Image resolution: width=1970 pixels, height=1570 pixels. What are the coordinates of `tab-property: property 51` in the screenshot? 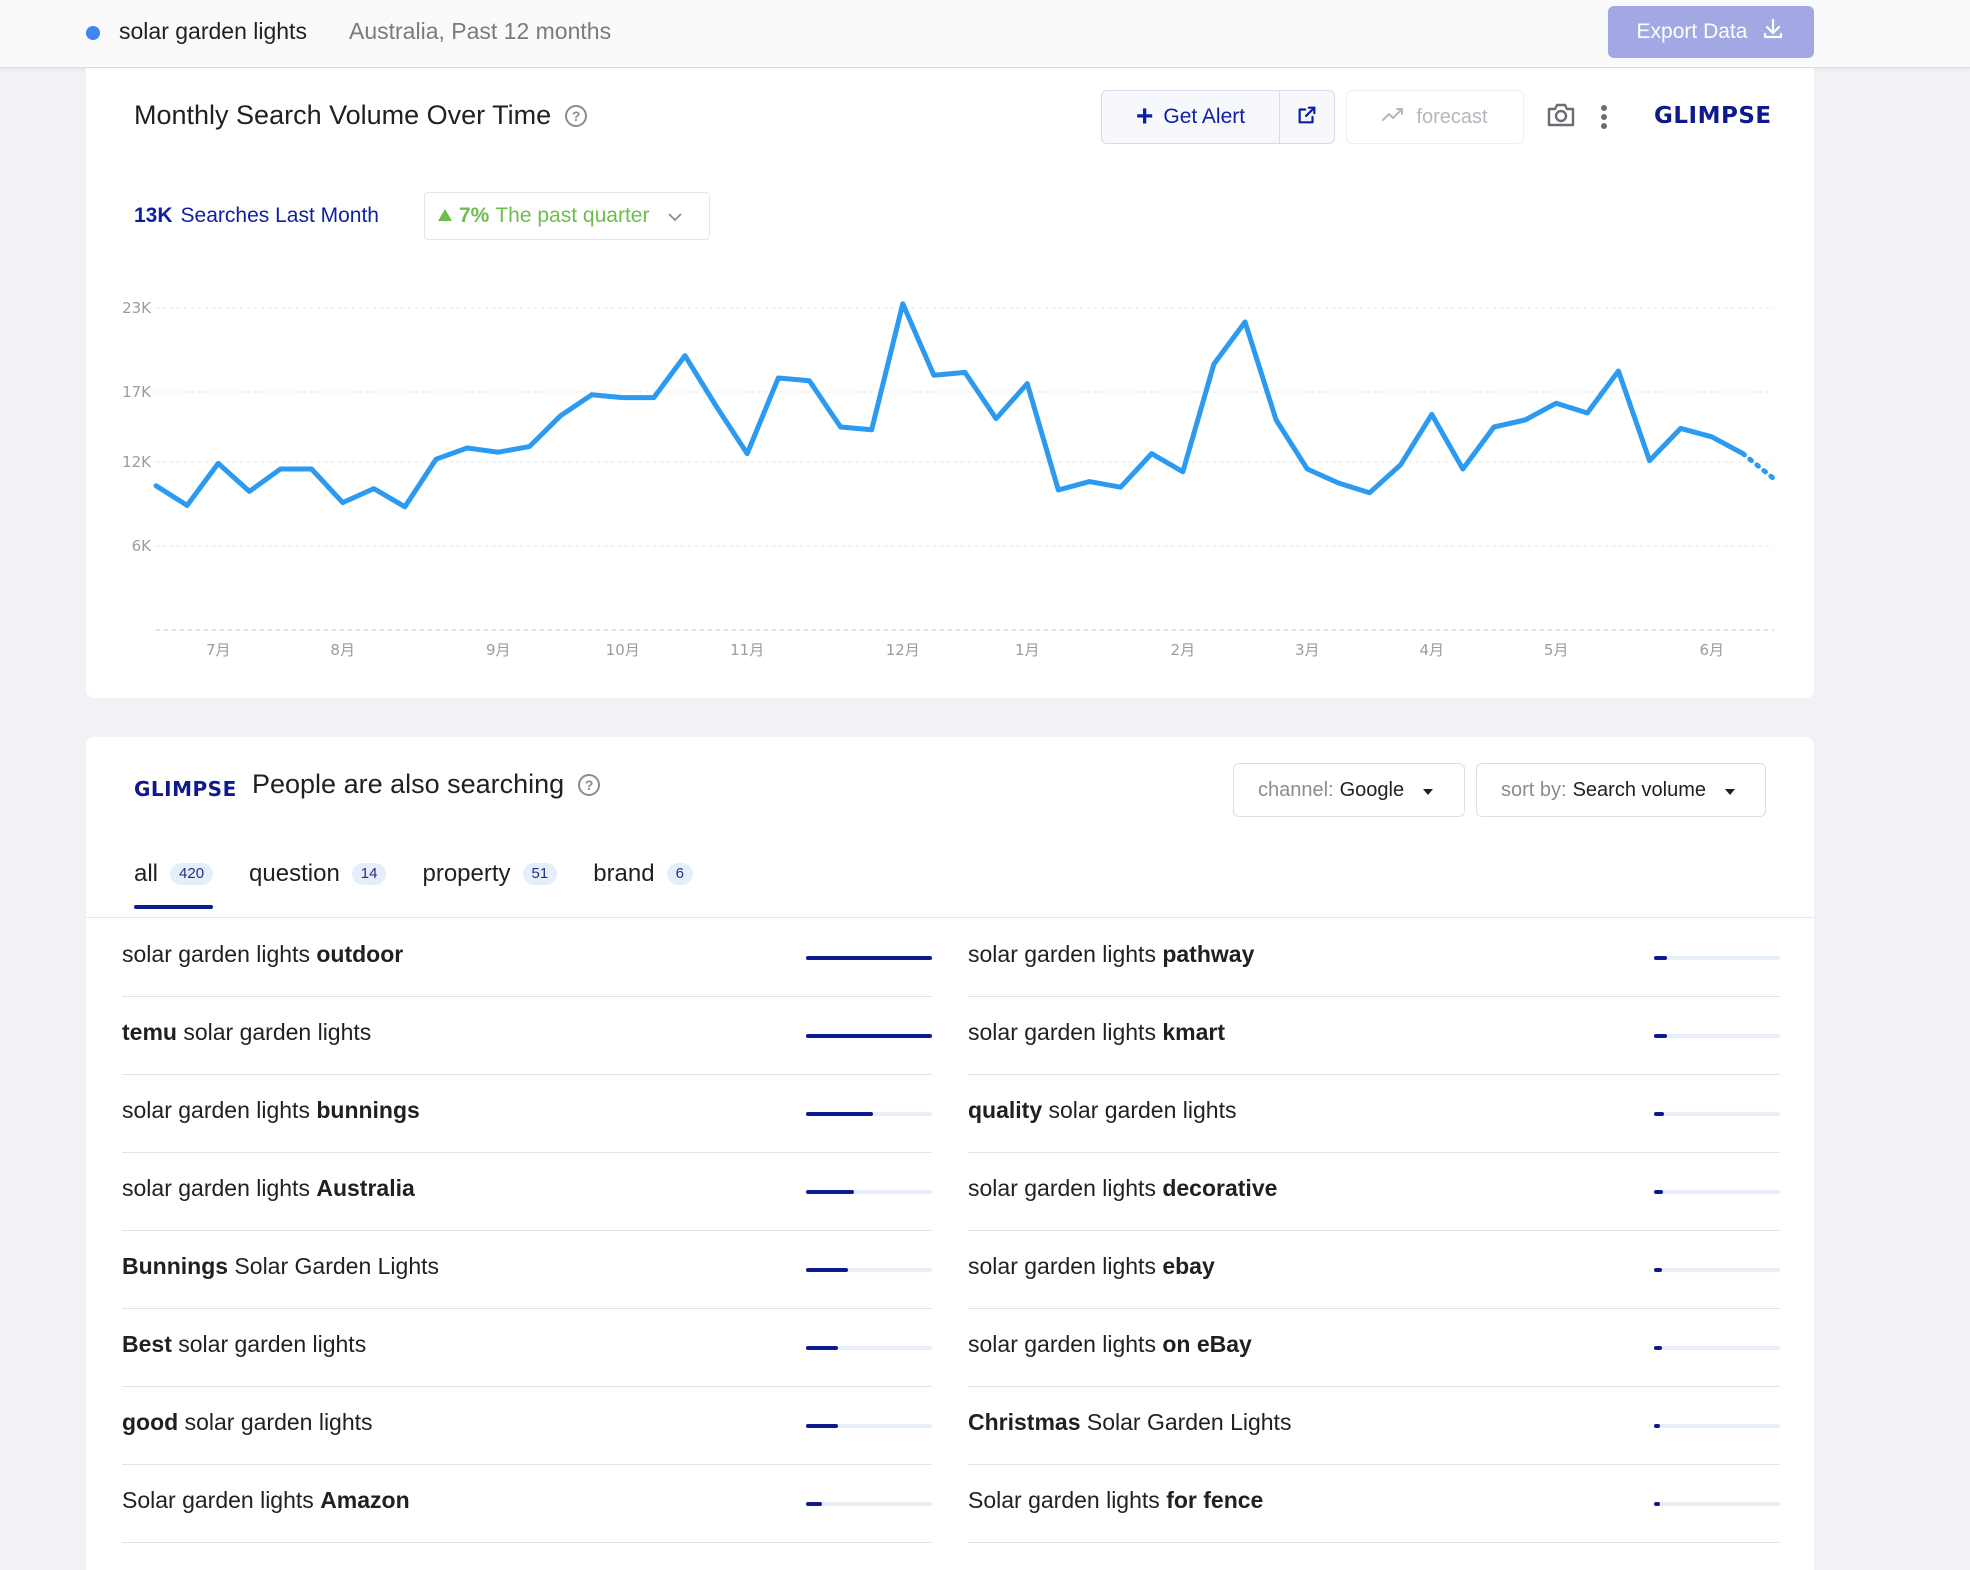 It's located at (490, 876).